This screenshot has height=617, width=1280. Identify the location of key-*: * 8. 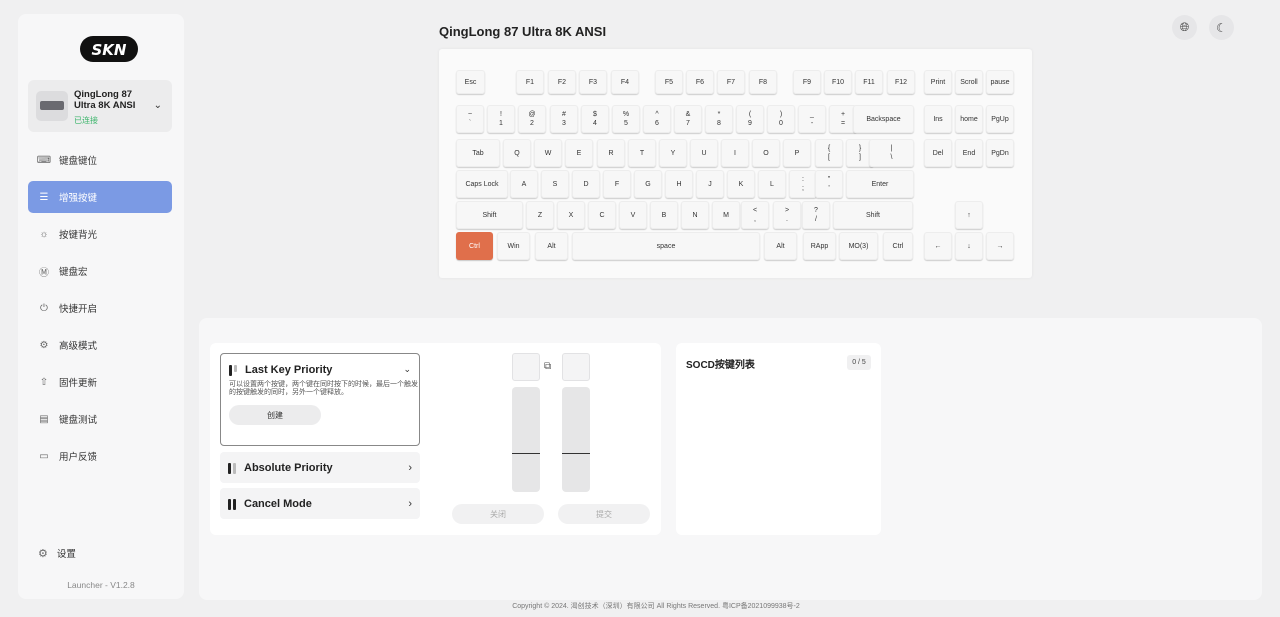
(719, 119).